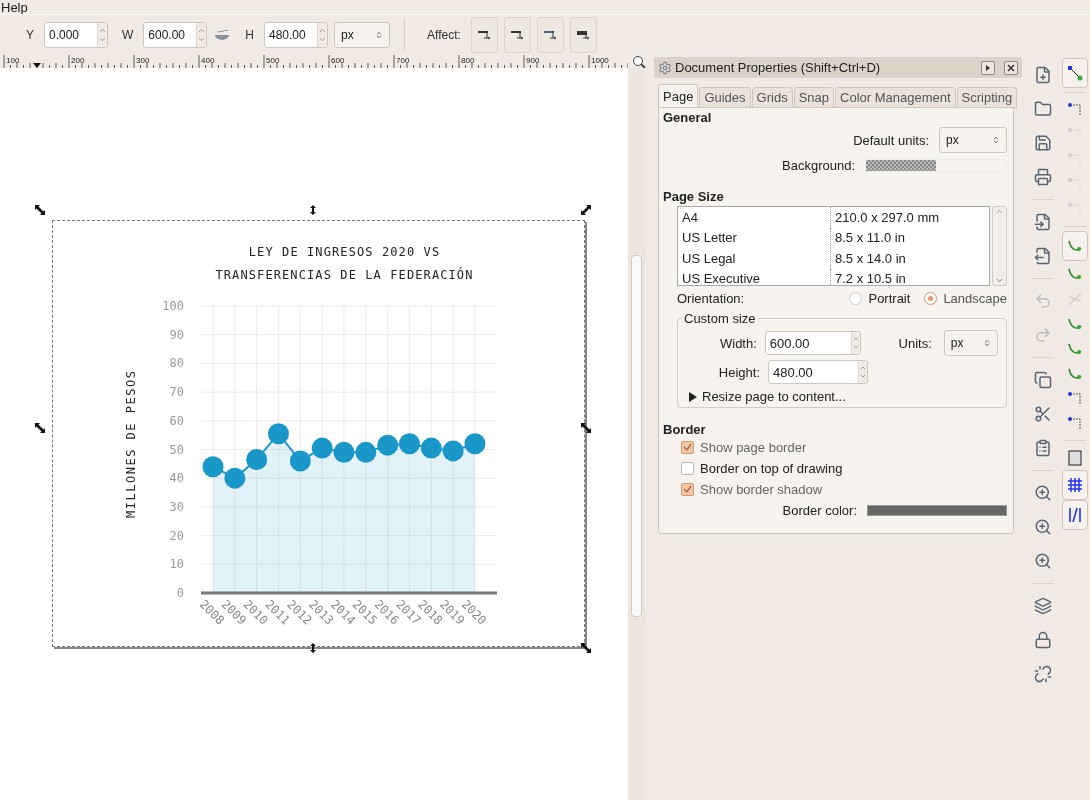  I want to click on snap-path-icon, so click(1075, 246).